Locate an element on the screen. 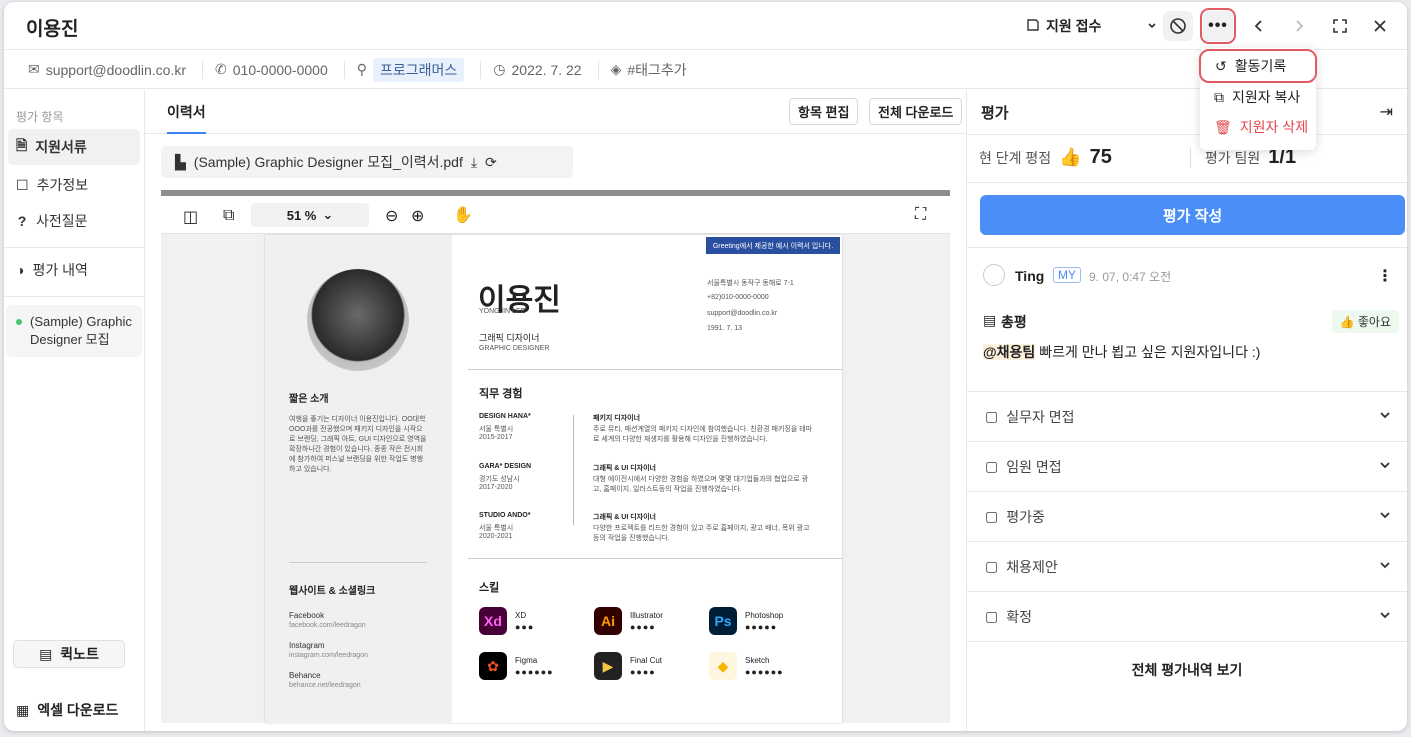  career-role: 패키지 디자이너 is located at coordinates (617, 418).